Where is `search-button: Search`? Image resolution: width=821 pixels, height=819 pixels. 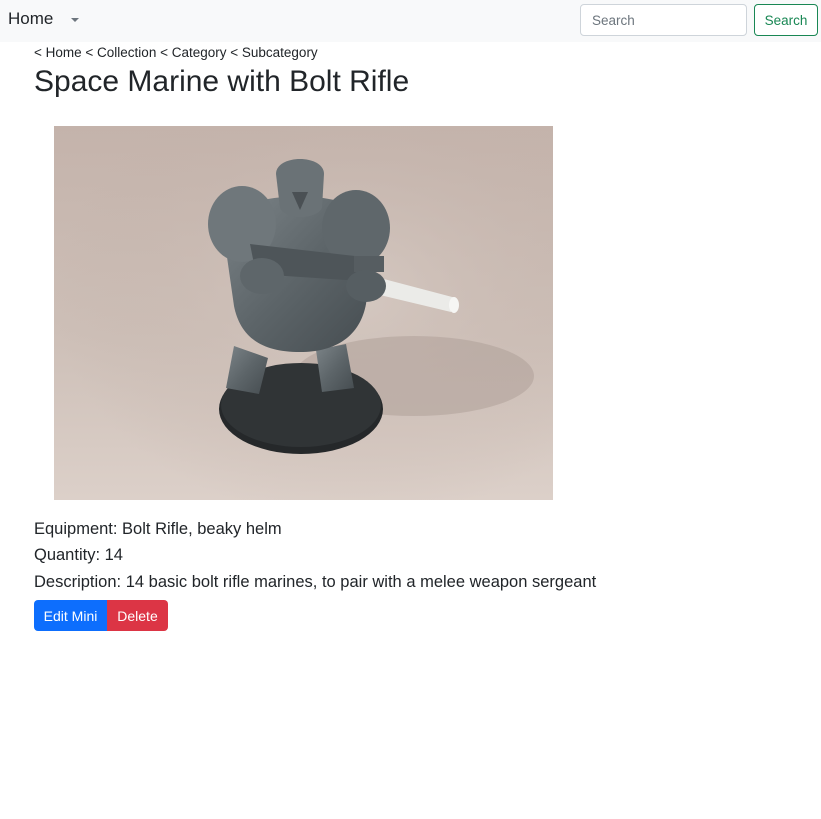
search-button: Search is located at coordinates (786, 20).